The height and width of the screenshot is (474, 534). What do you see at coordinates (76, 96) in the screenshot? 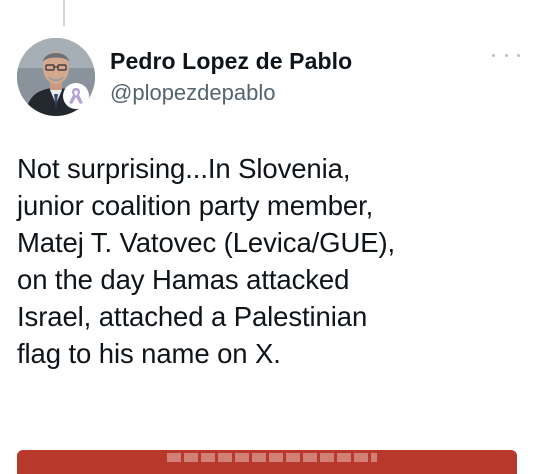
I see `awareness-ribbon-icon` at bounding box center [76, 96].